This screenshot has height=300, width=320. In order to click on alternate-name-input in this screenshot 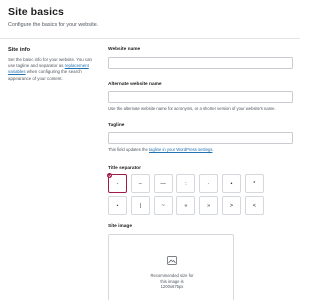, I will do `click(200, 97)`.